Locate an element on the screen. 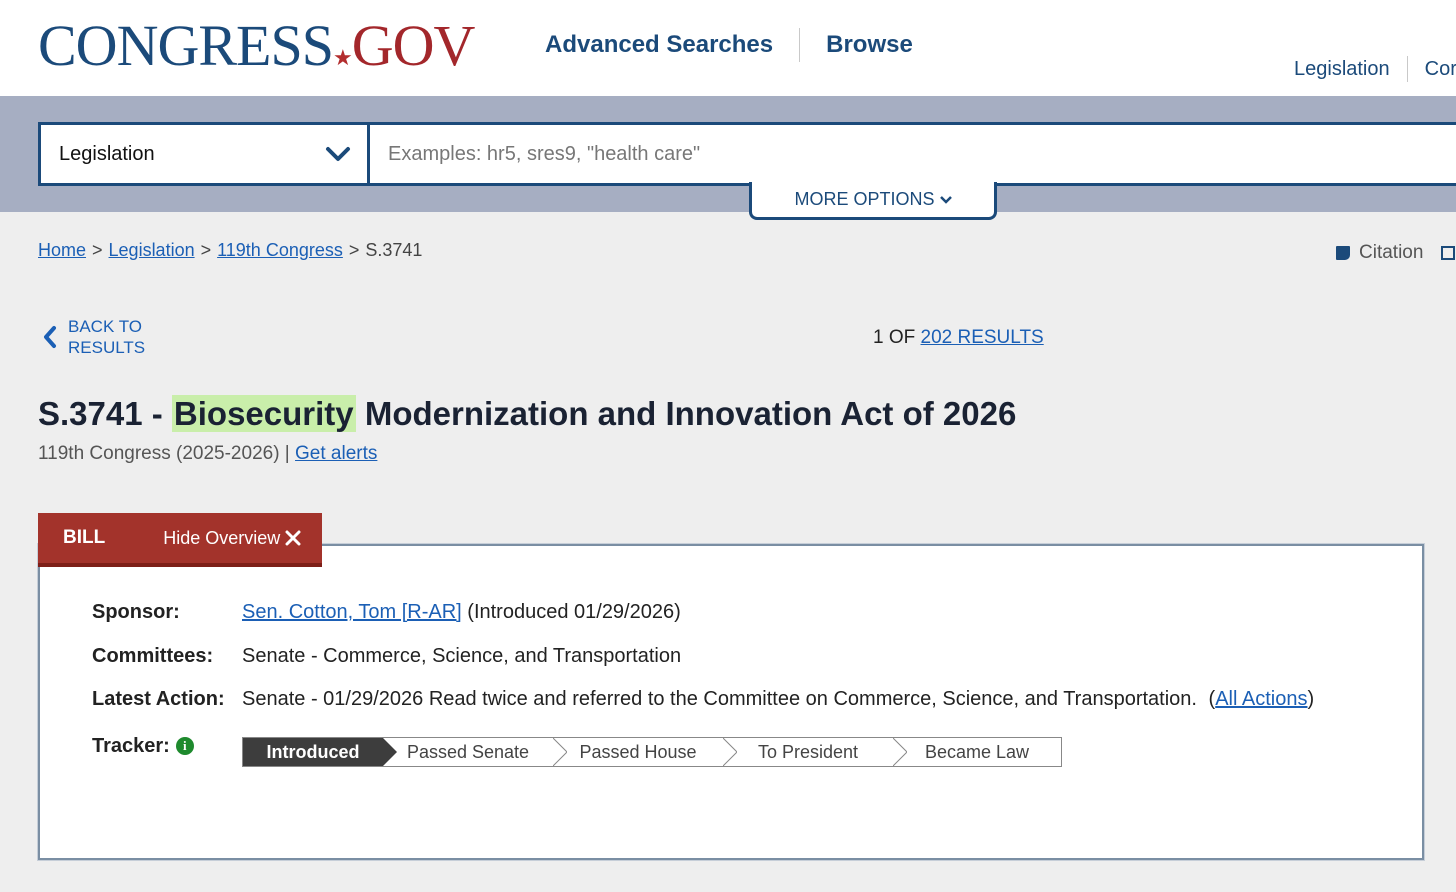  tracker-row: Tracker: i is located at coordinates (167, 746).